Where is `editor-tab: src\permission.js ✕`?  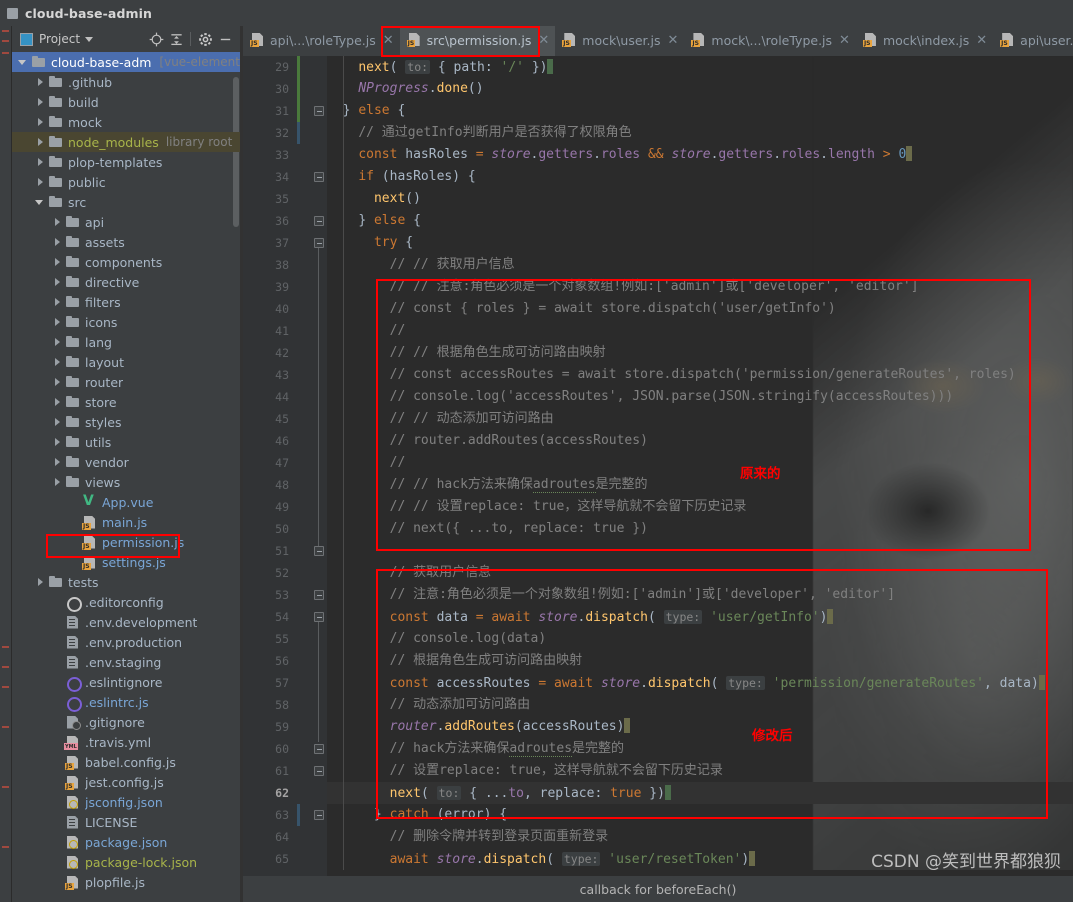 editor-tab: src\permission.js ✕ is located at coordinates (477, 41).